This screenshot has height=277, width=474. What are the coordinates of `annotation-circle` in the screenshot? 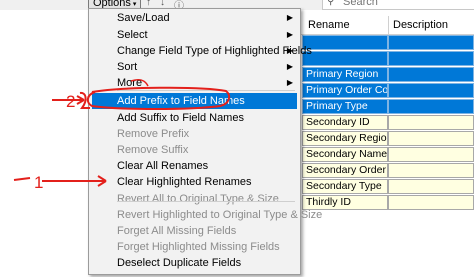 It's located at (158, 98).